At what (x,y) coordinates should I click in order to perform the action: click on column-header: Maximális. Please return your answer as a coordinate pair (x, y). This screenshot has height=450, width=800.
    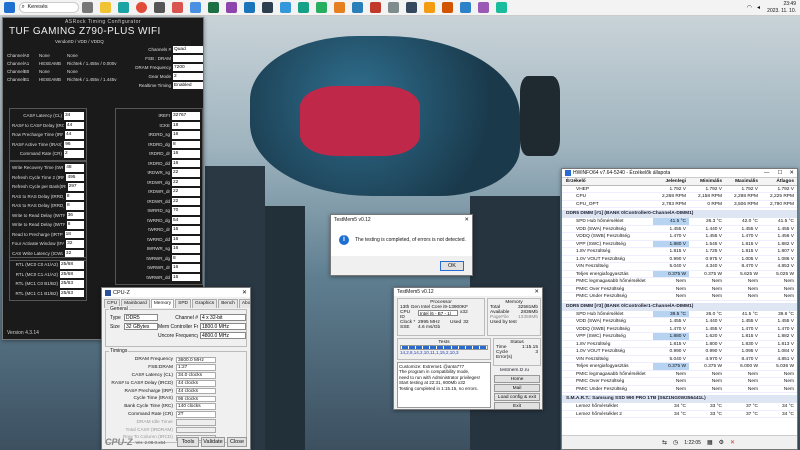
    Looking at the image, I should click on (743, 181).